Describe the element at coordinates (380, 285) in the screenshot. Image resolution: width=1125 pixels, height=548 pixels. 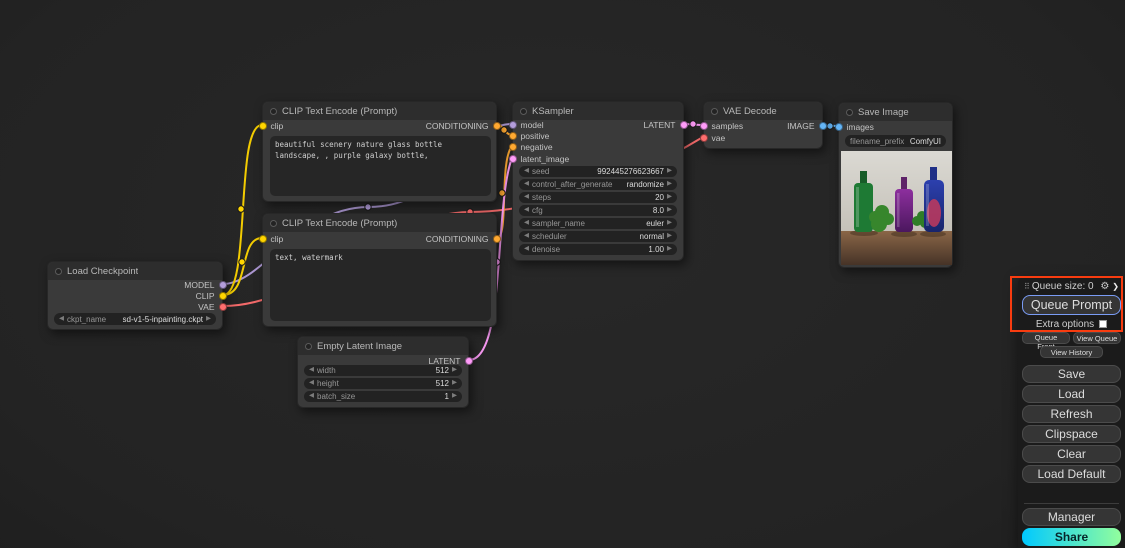
I see `prompt-textarea: text, watermark` at that location.